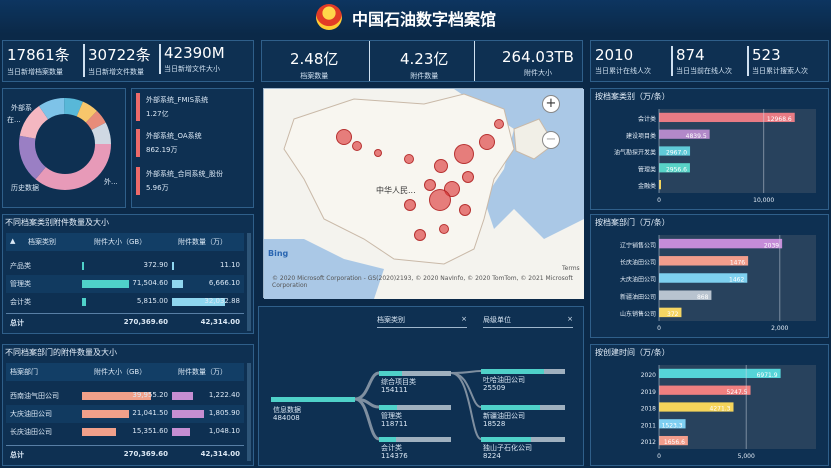 The width and height of the screenshot is (831, 468). What do you see at coordinates (38, 55) in the screenshot?
I see `kpi-value: 17861条` at bounding box center [38, 55].